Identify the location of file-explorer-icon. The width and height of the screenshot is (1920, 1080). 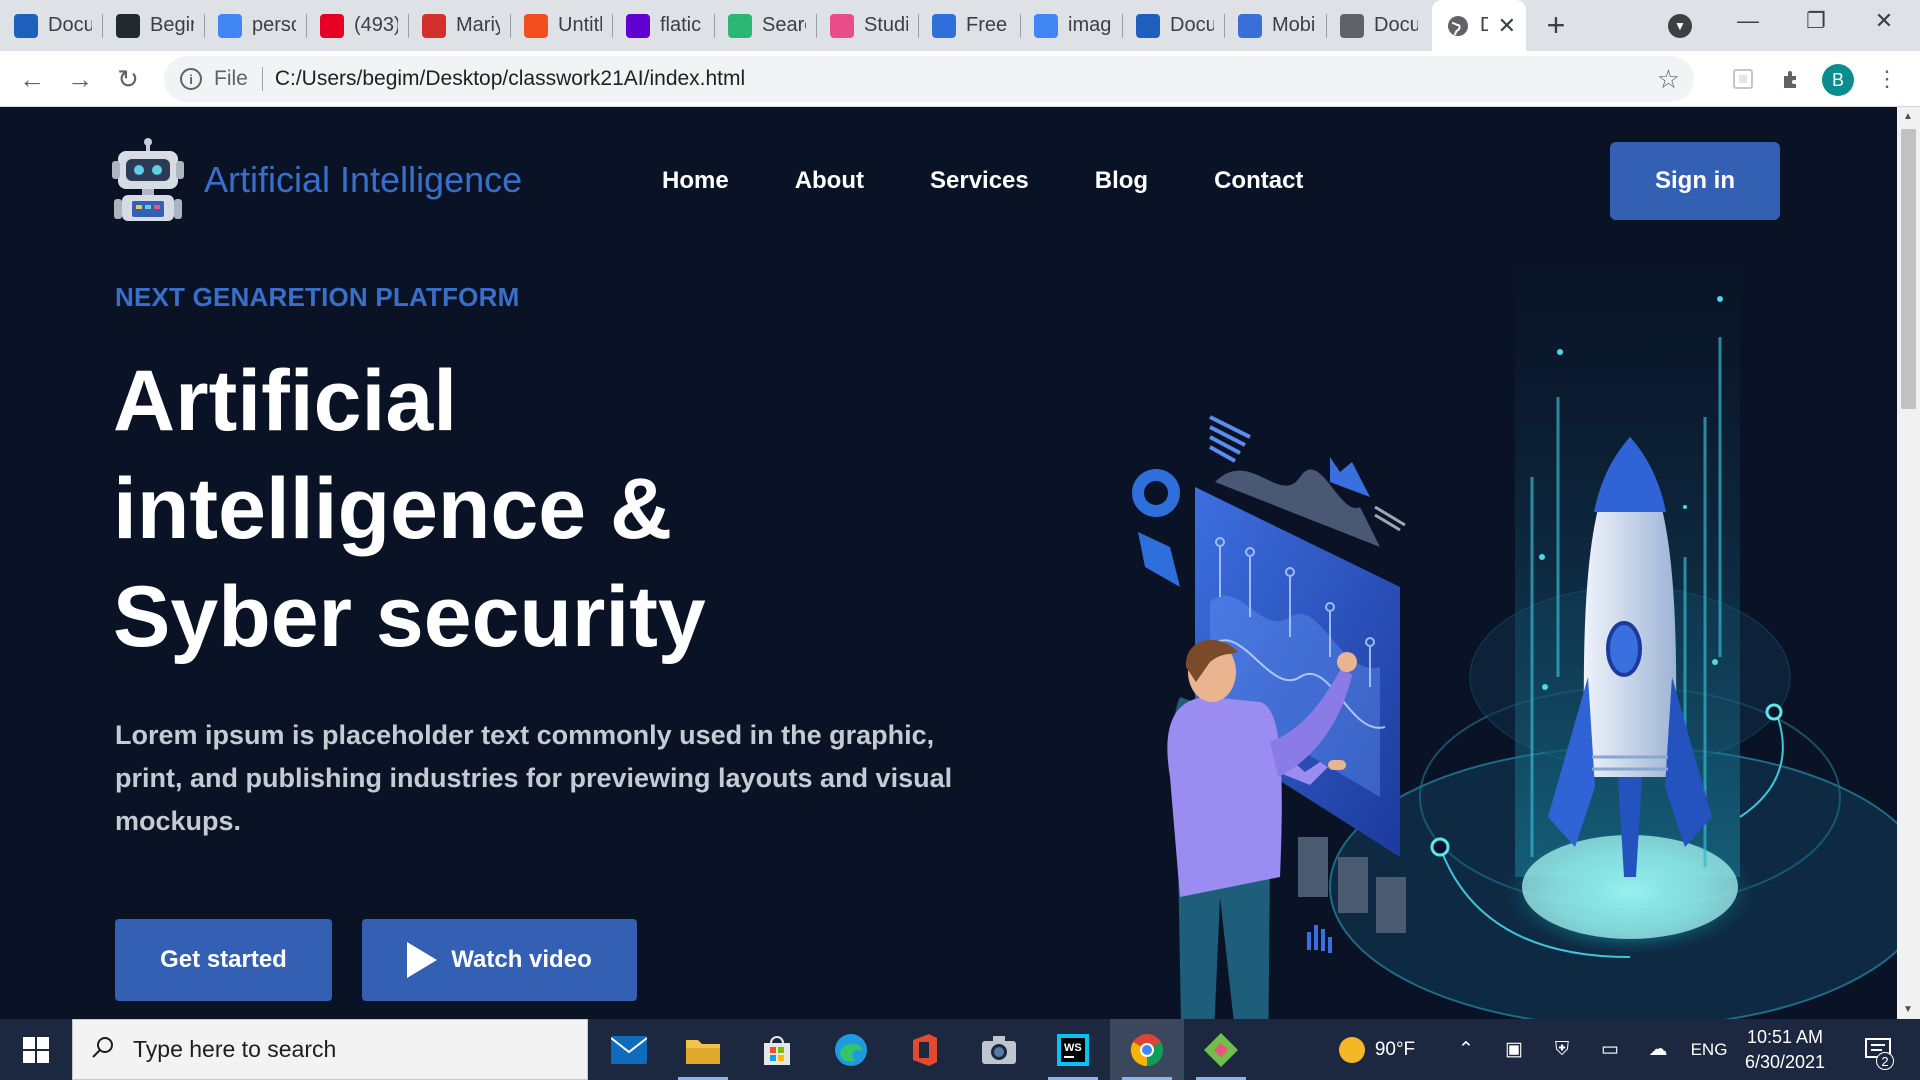
(703, 1049).